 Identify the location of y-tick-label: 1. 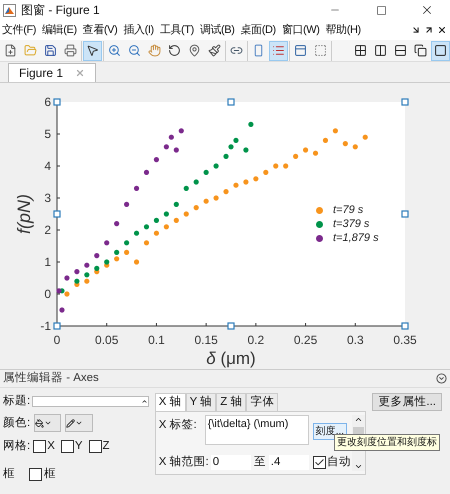
(47, 262).